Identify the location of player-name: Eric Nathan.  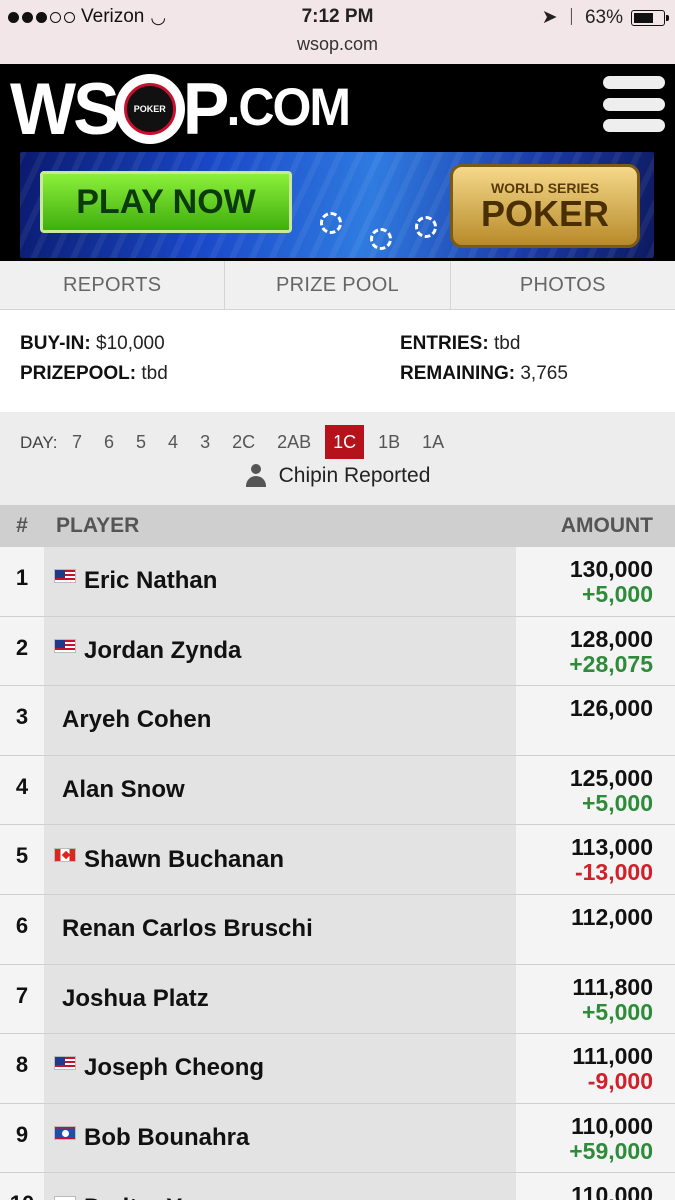
(150, 581).